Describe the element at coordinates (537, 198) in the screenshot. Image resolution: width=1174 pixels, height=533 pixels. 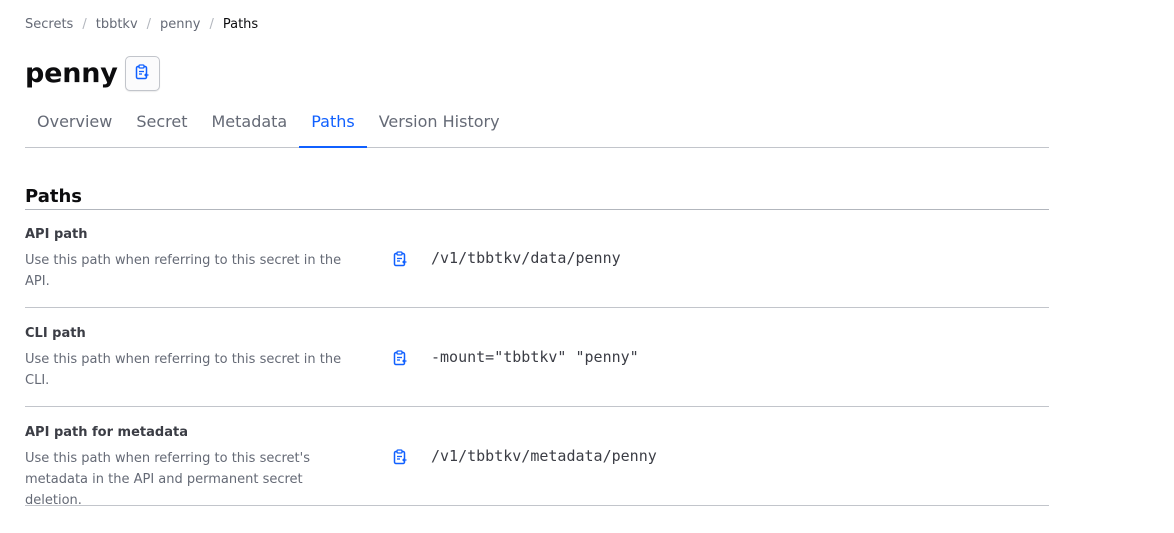
I see `section-title: Paths` at that location.